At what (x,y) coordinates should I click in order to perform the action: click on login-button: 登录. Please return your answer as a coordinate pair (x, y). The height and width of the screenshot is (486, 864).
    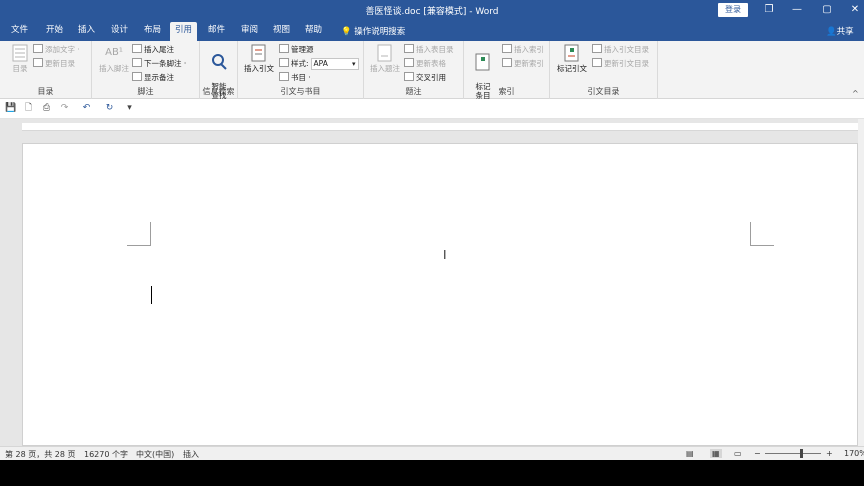
    Looking at the image, I should click on (733, 10).